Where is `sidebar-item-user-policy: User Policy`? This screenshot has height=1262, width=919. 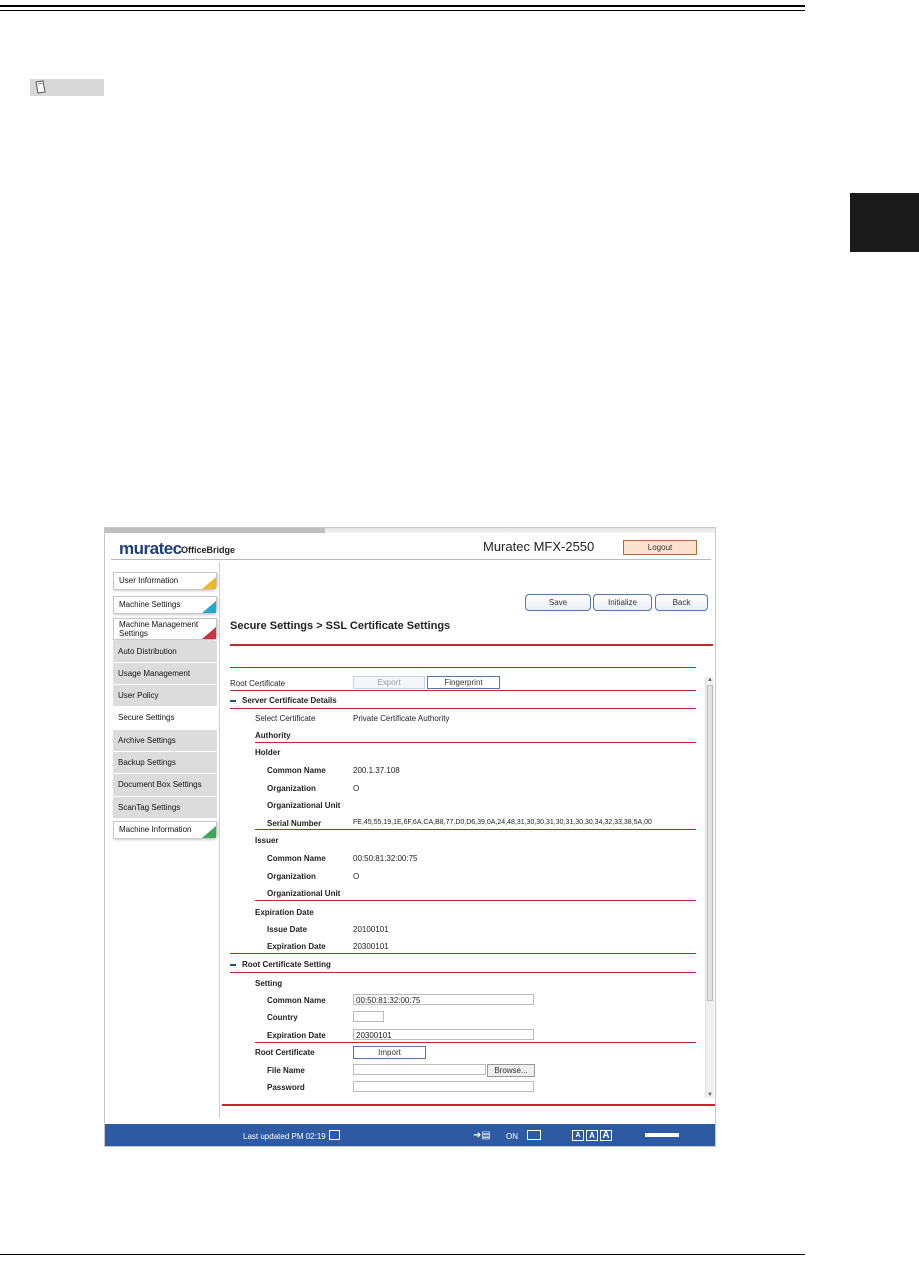
sidebar-item-user-policy: User Policy is located at coordinates (165, 696).